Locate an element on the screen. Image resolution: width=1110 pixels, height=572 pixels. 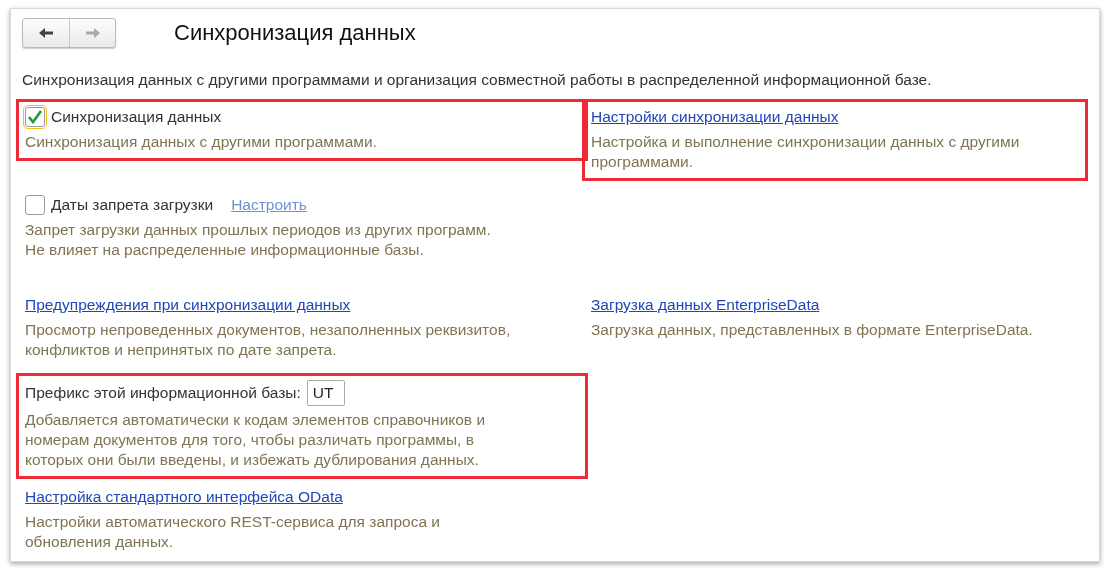
link: Настройка стандартного интерфейса OData is located at coordinates (184, 497).